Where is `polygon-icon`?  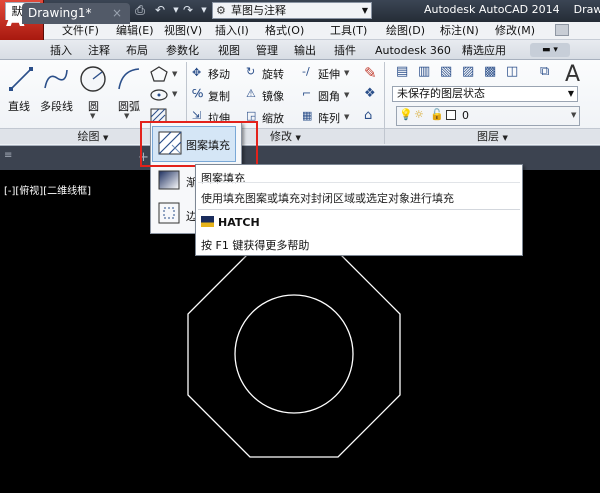
polygon-icon is located at coordinates (159, 74).